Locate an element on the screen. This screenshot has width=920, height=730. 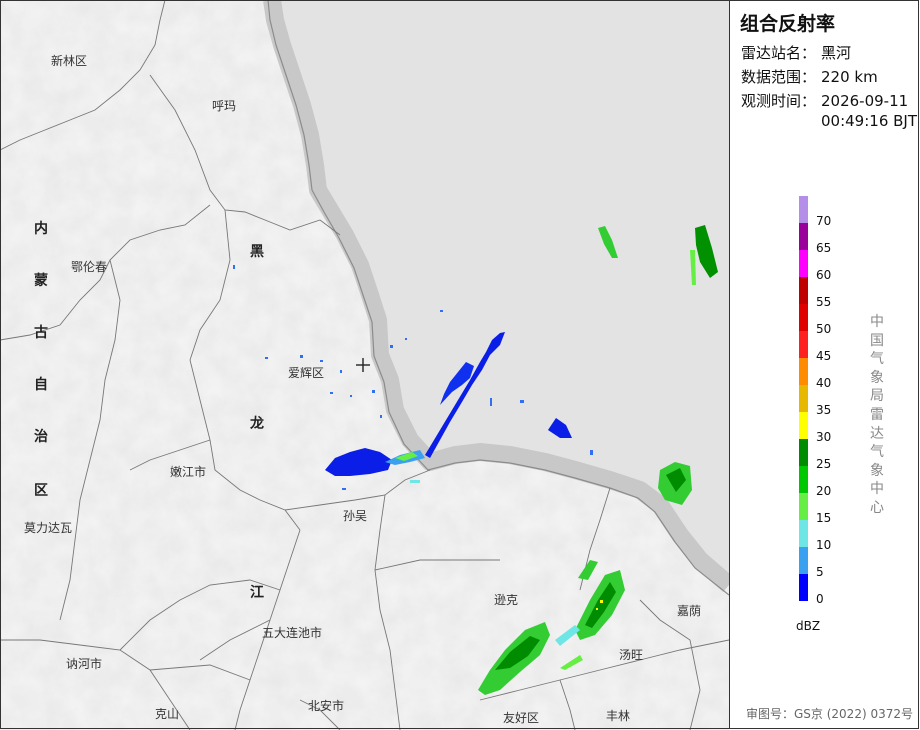
label-wudalianchi: 五大连池市 is located at coordinates (292, 632).